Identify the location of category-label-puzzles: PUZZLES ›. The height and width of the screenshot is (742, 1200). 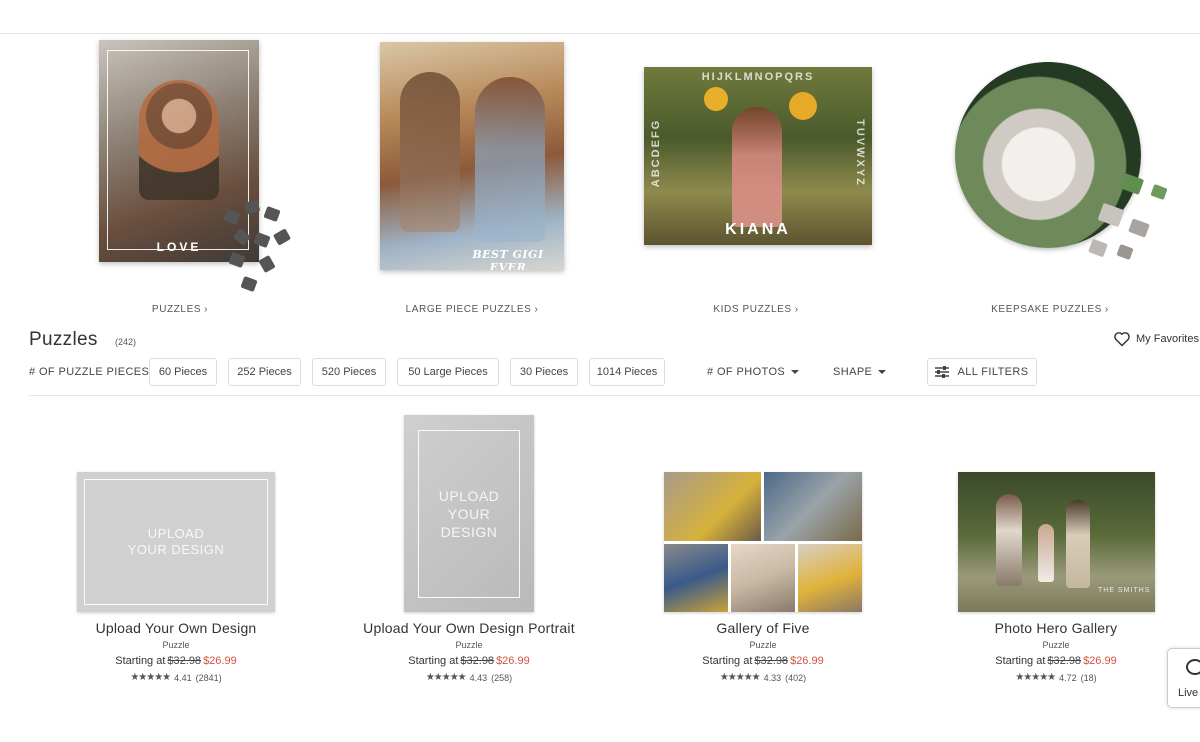
(180, 309).